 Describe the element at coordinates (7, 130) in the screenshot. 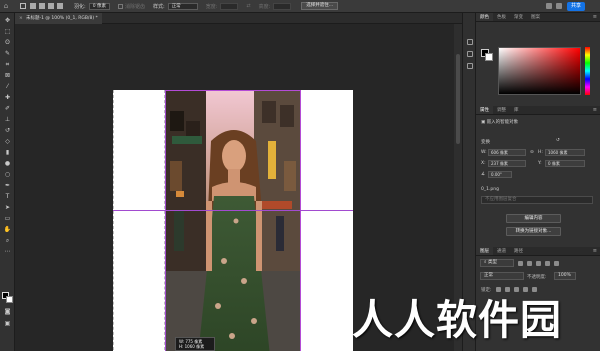

I see `history-brush-icon: ↺` at that location.